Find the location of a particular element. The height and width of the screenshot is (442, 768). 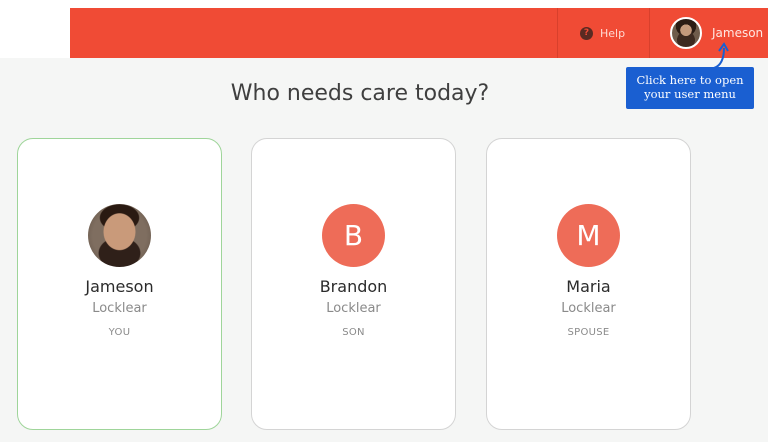

person-relation: SPOUSE is located at coordinates (588, 332).